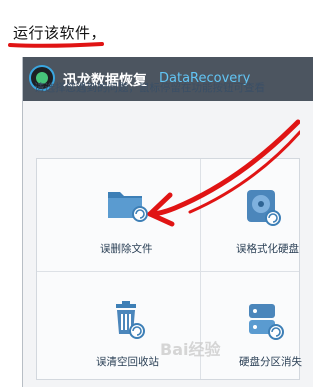  I want to click on folder-recover-icon, so click(128, 207).